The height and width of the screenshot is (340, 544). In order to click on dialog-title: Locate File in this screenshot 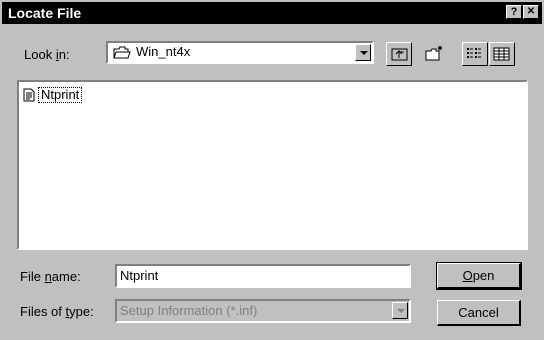, I will do `click(45, 13)`.